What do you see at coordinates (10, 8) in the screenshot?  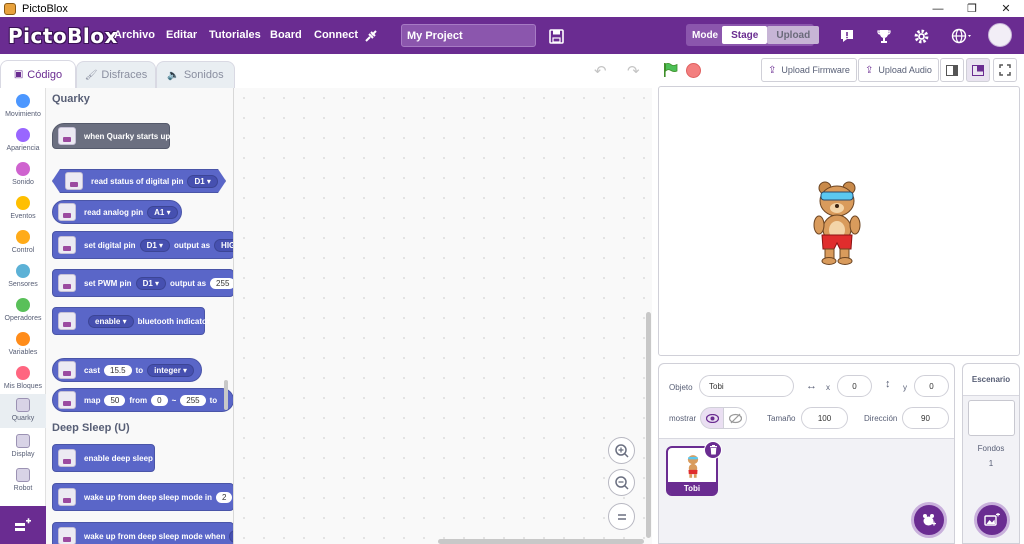 I see `app-icon` at bounding box center [10, 8].